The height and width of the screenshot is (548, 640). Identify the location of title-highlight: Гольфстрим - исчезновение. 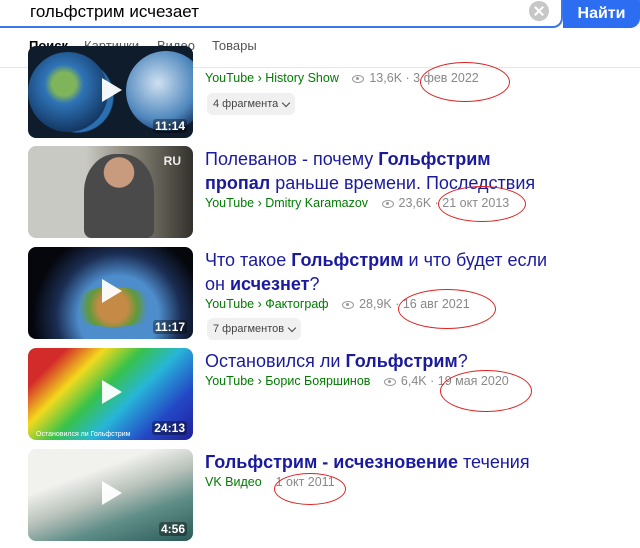
(331, 462).